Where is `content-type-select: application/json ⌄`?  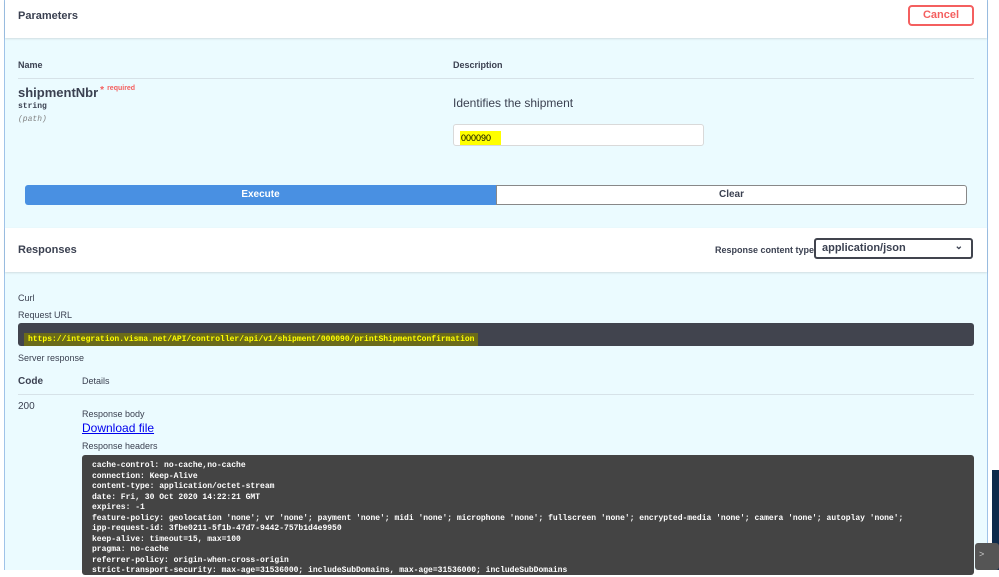
content-type-select: application/json ⌄ is located at coordinates (893, 248).